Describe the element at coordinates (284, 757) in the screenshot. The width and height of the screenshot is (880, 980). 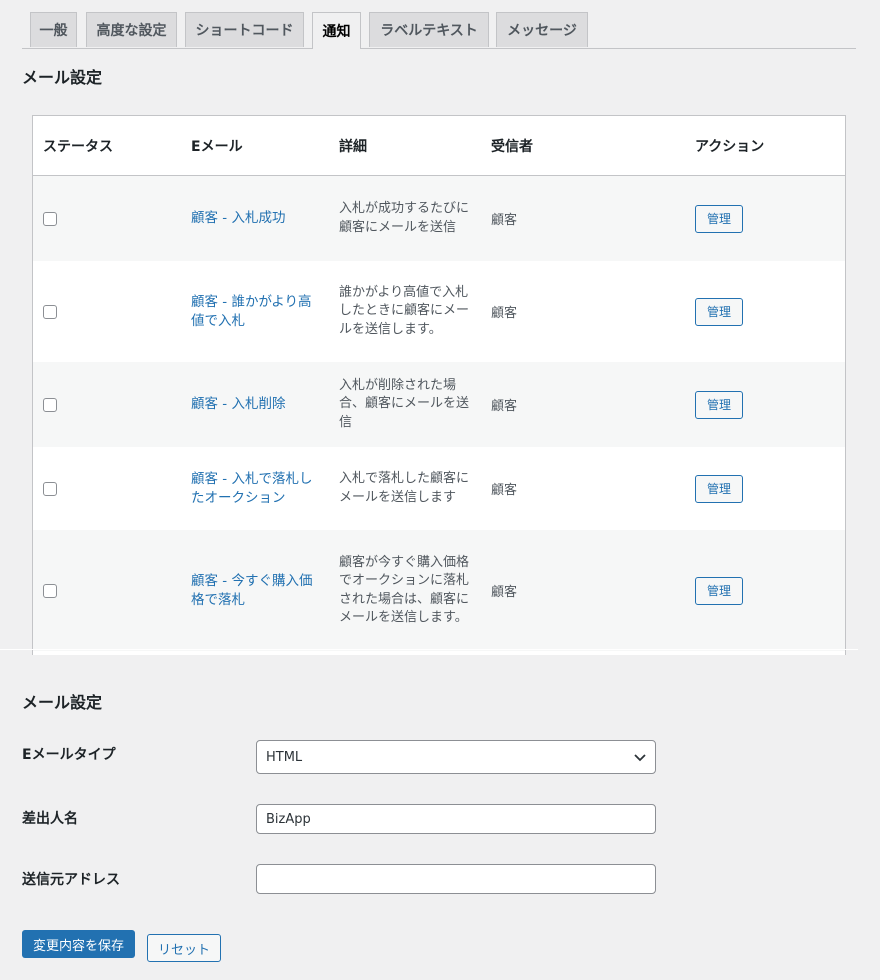
I see `email-type-value: HTML` at that location.